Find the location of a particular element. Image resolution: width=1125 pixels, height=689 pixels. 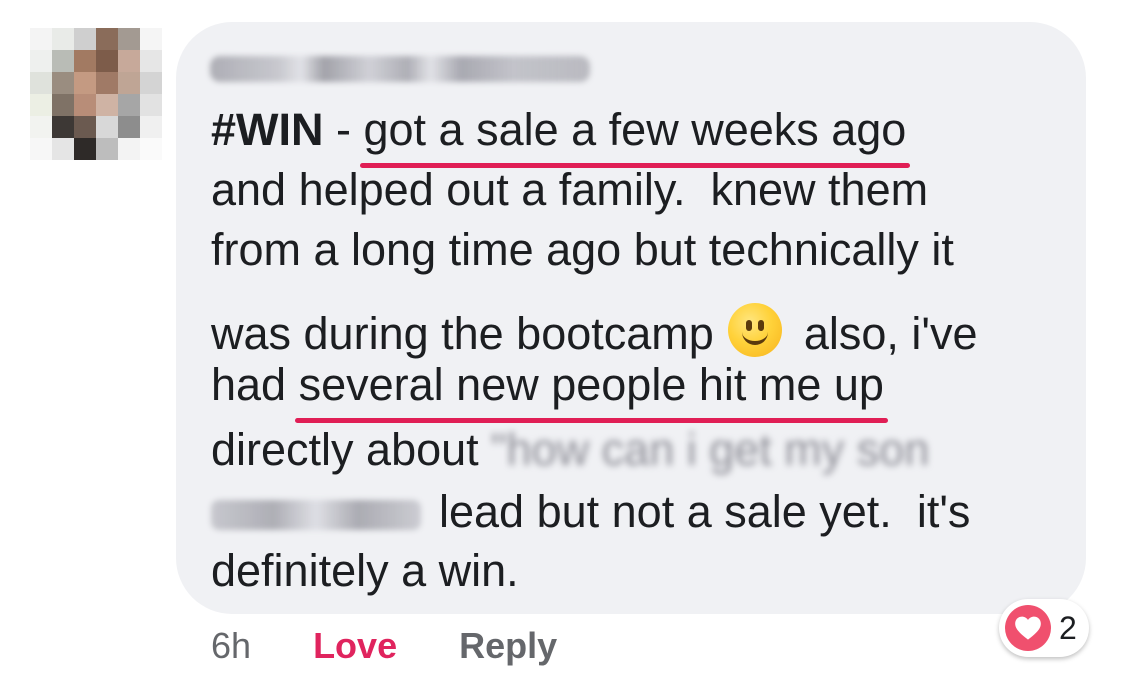

comment-line: directly about "how can i get my son is located at coordinates (570, 450).